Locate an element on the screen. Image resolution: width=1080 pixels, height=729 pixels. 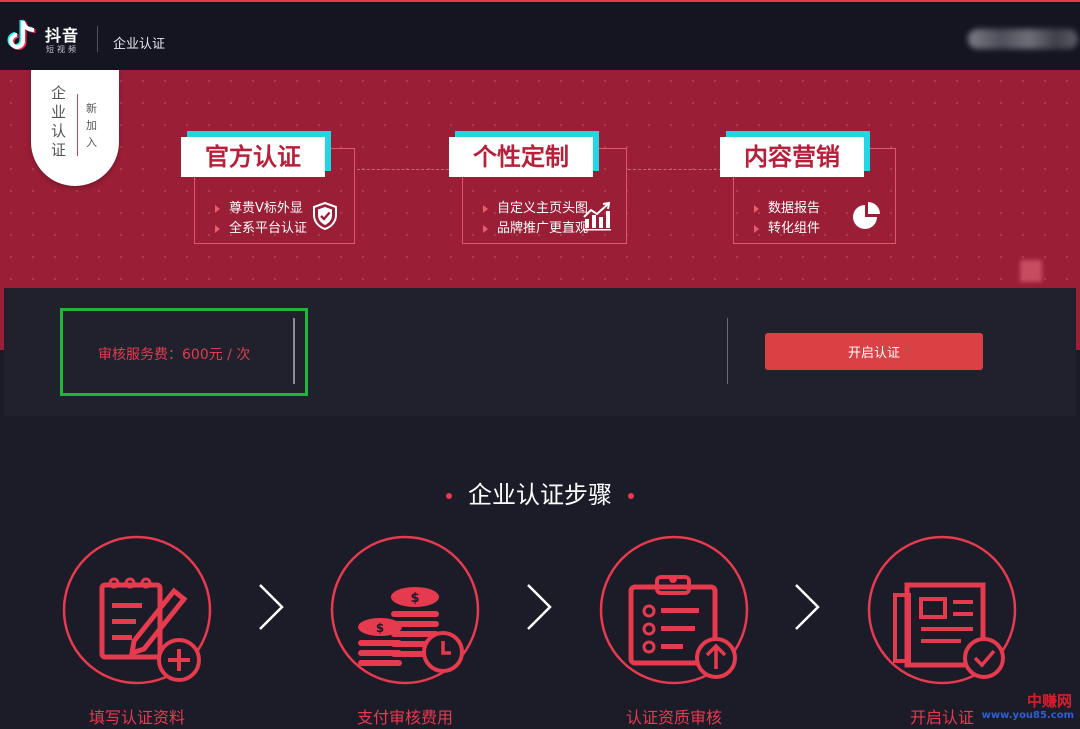
feature-item: 品牌推广更直观 is located at coordinates (535, 229).